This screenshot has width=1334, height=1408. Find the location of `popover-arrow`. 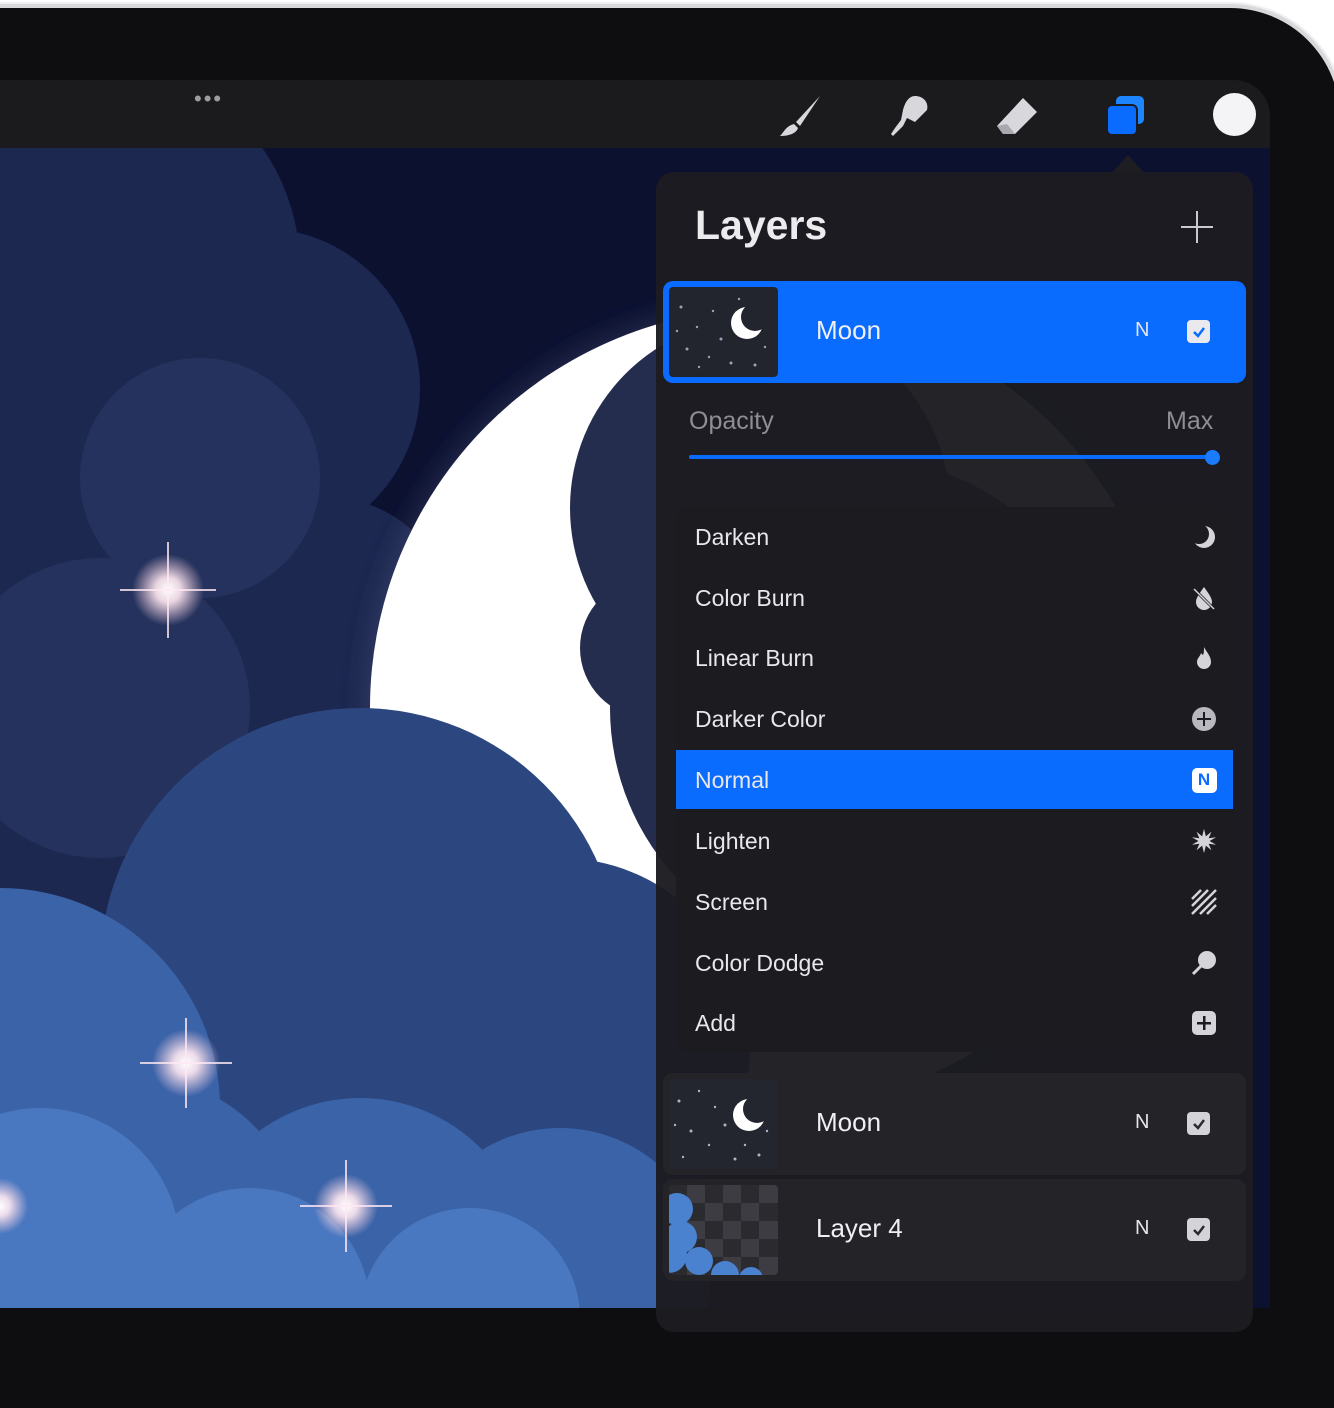

popover-arrow is located at coordinates (1128, 164).